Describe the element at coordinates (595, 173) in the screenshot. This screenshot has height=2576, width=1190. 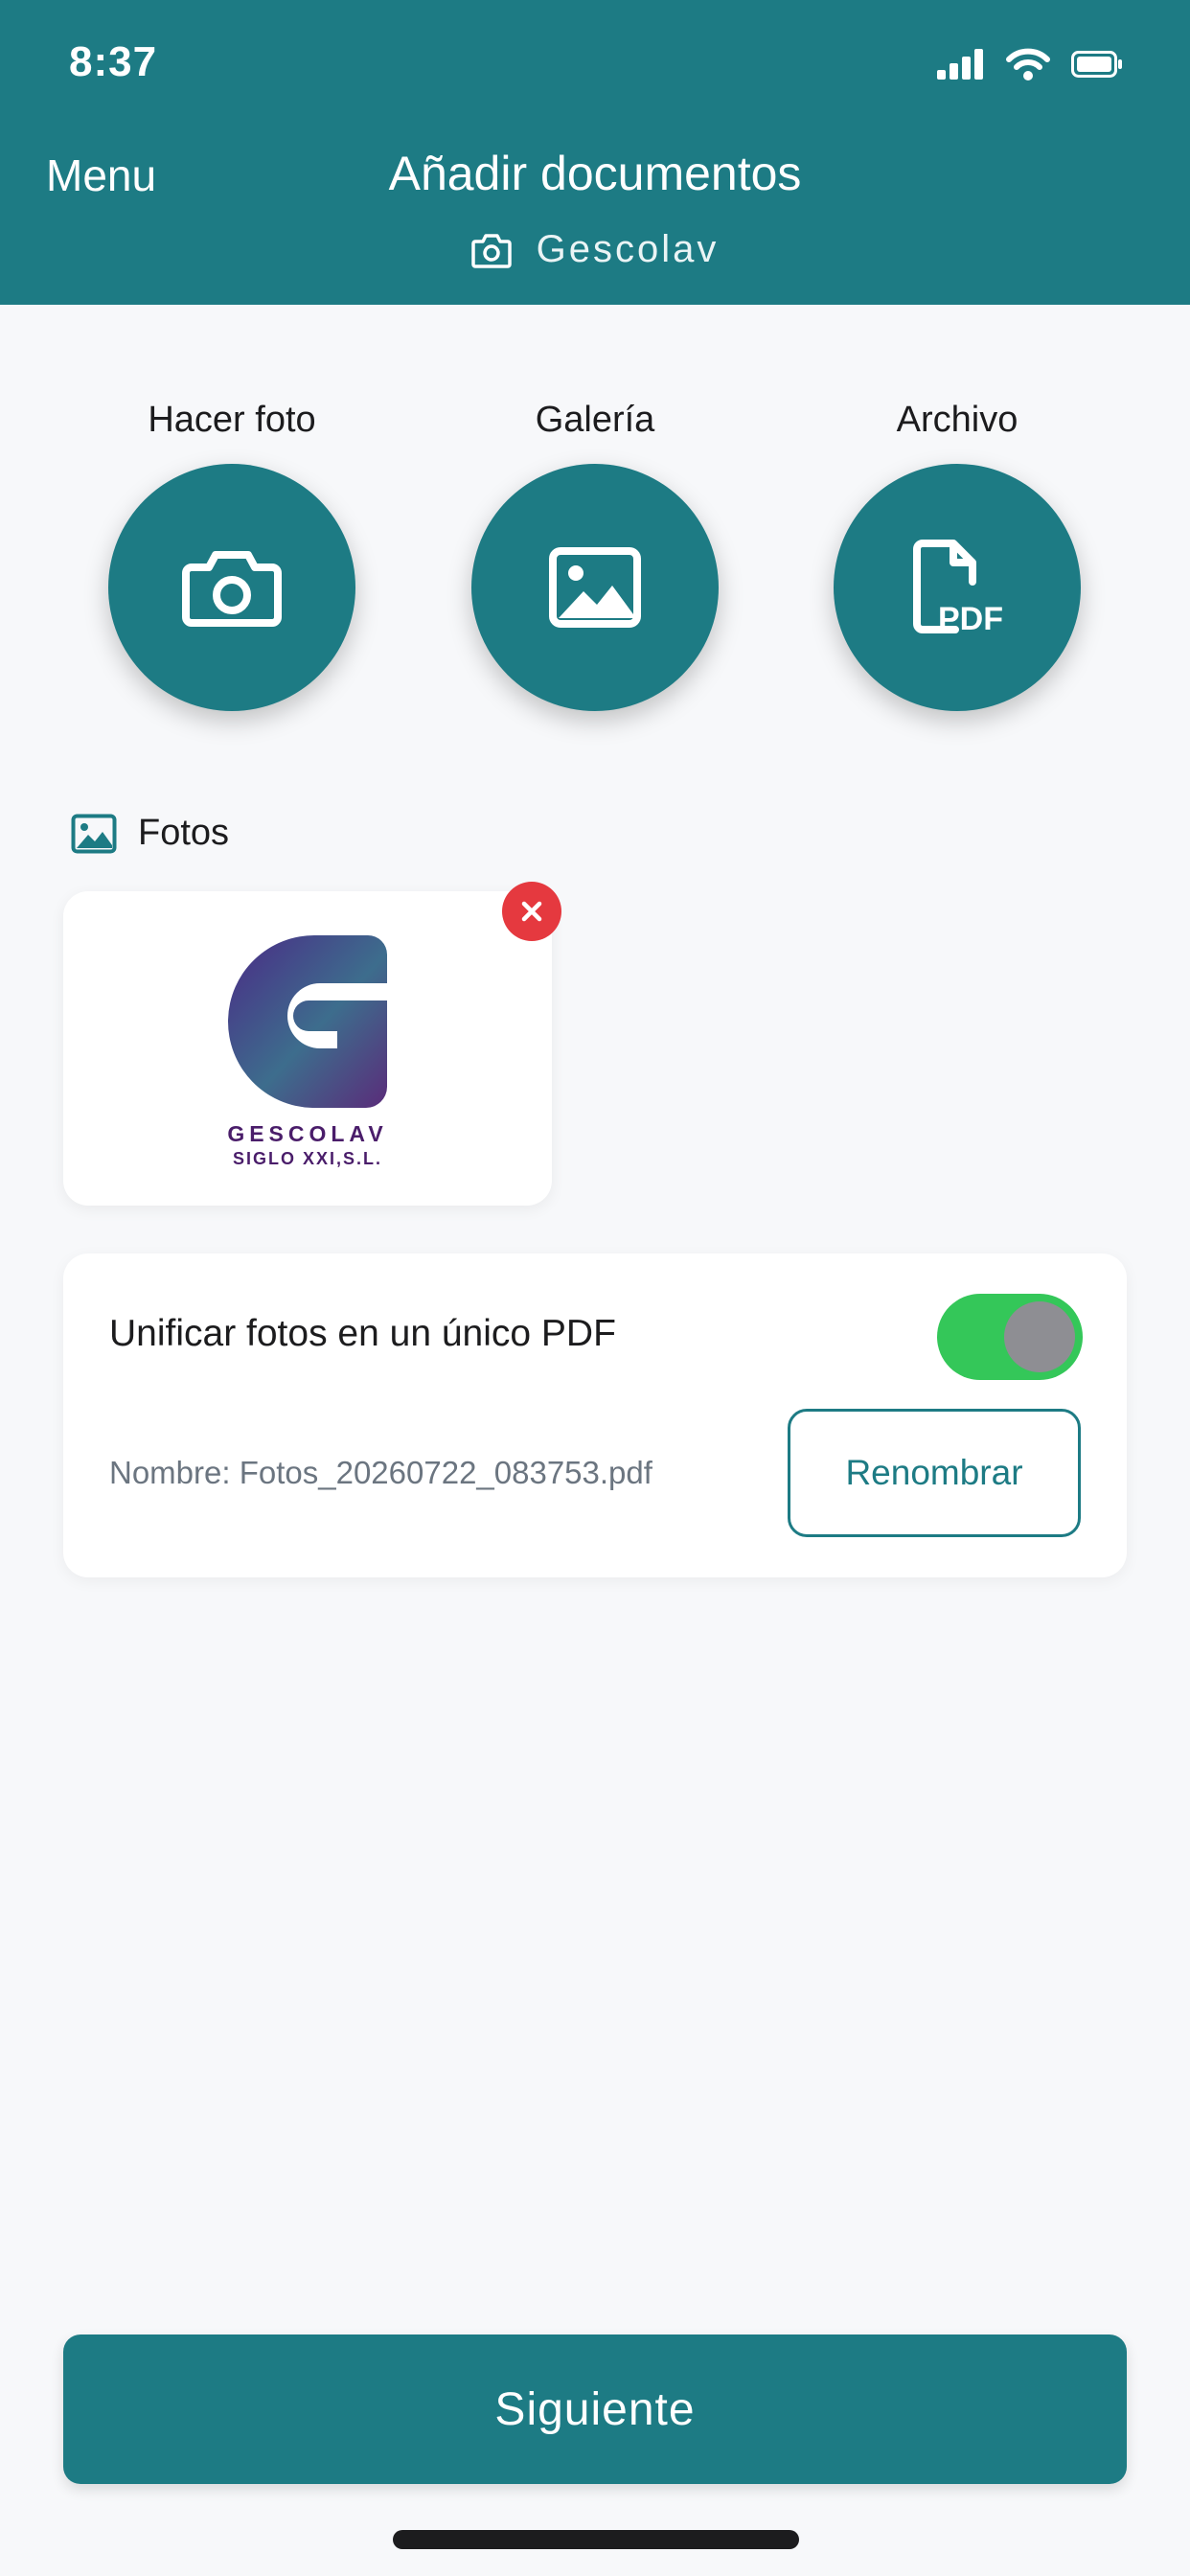
I see `page-title: Añadir documentos` at that location.